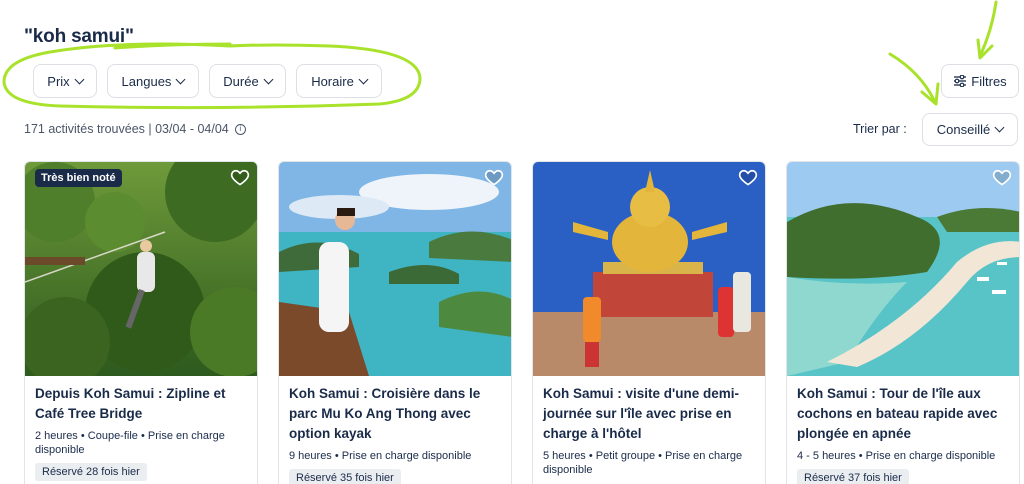  What do you see at coordinates (141, 269) in the screenshot?
I see `activity-image-zipline: Très bien noté` at bounding box center [141, 269].